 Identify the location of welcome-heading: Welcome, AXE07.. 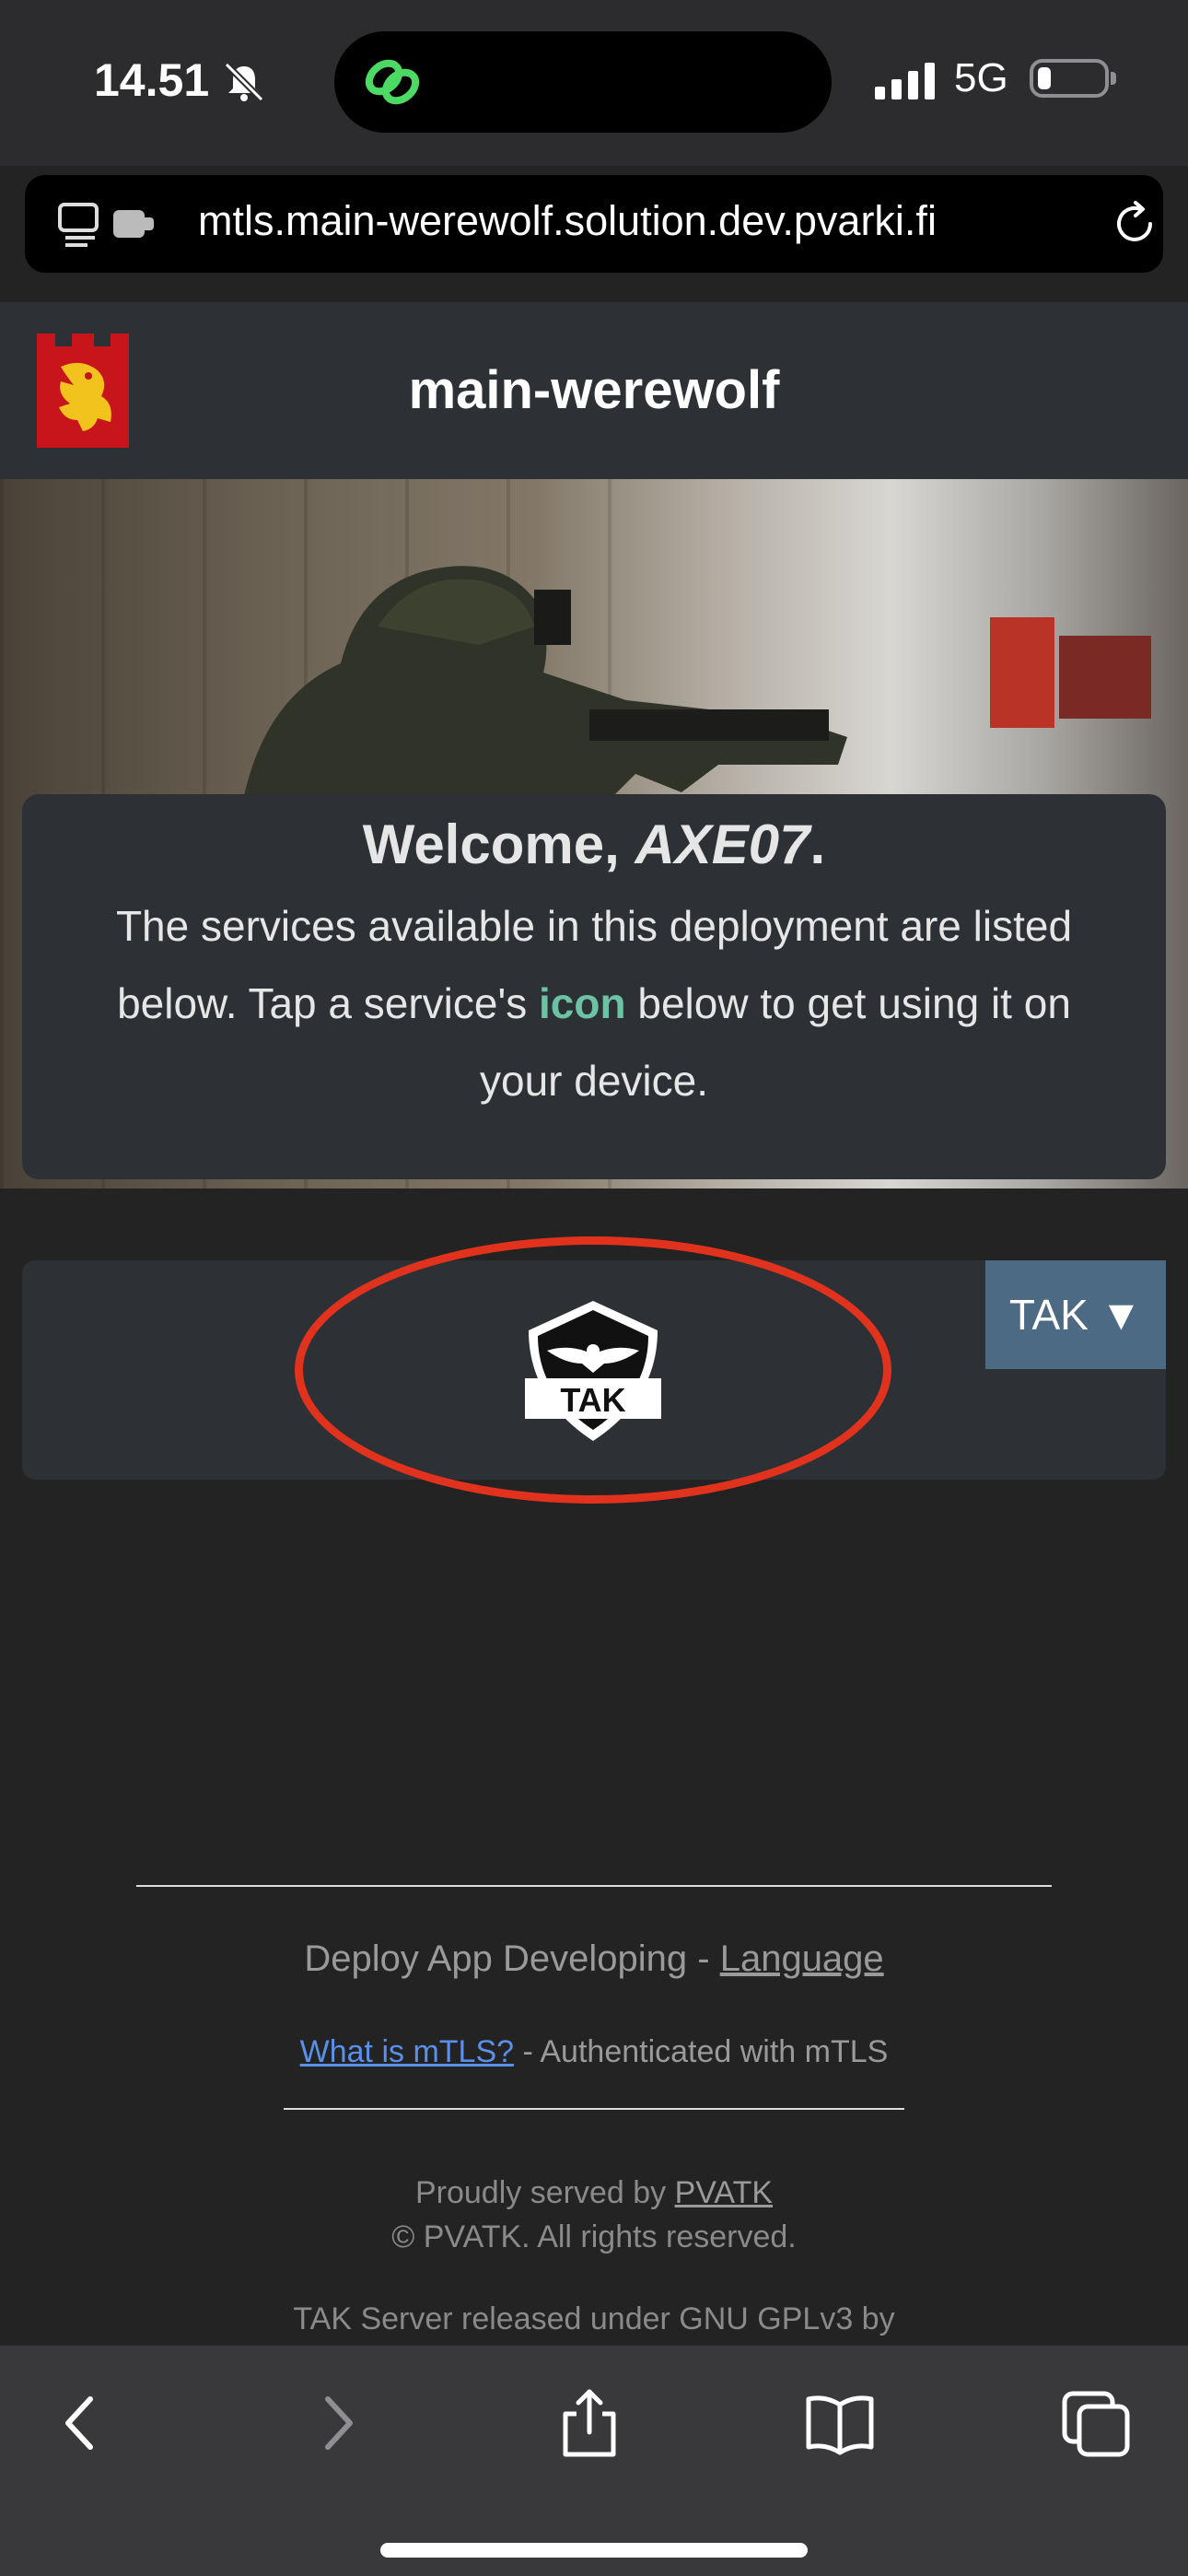
(594, 844).